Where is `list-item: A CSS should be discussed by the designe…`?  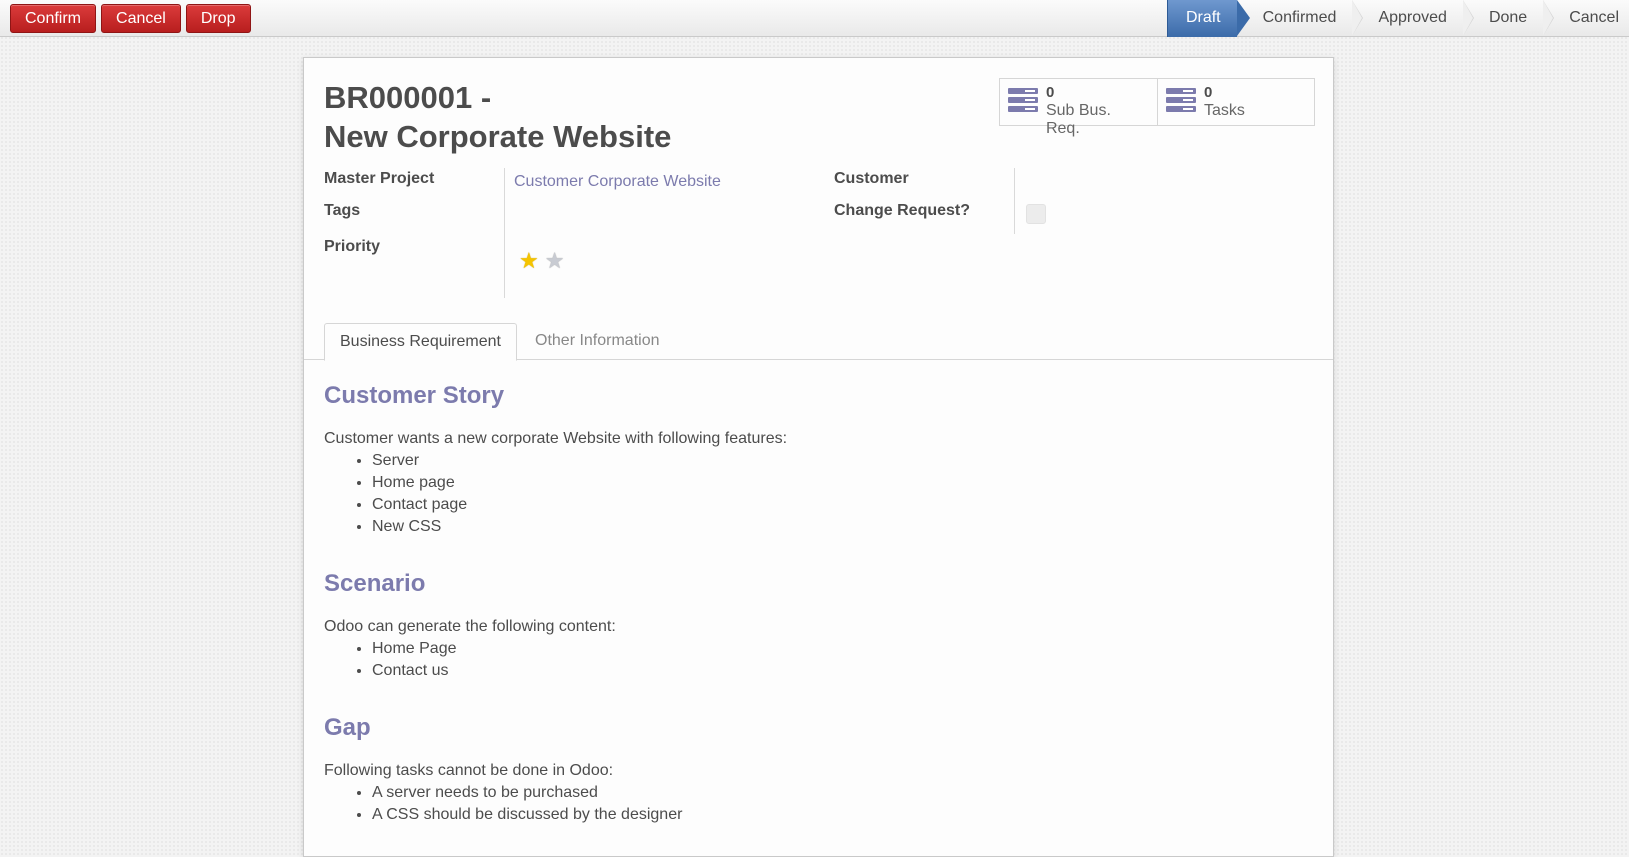 list-item: A CSS should be discussed by the designe… is located at coordinates (843, 815).